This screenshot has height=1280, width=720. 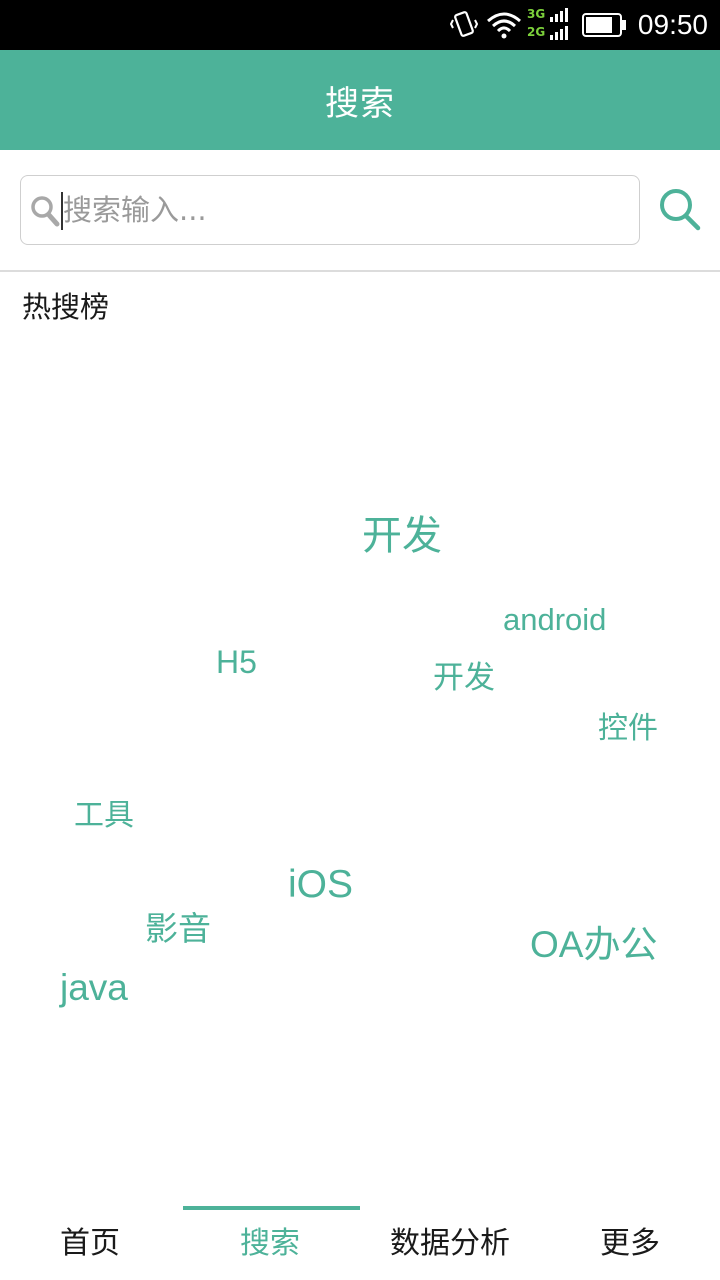 I want to click on network-label-top: 3G, so click(x=536, y=14).